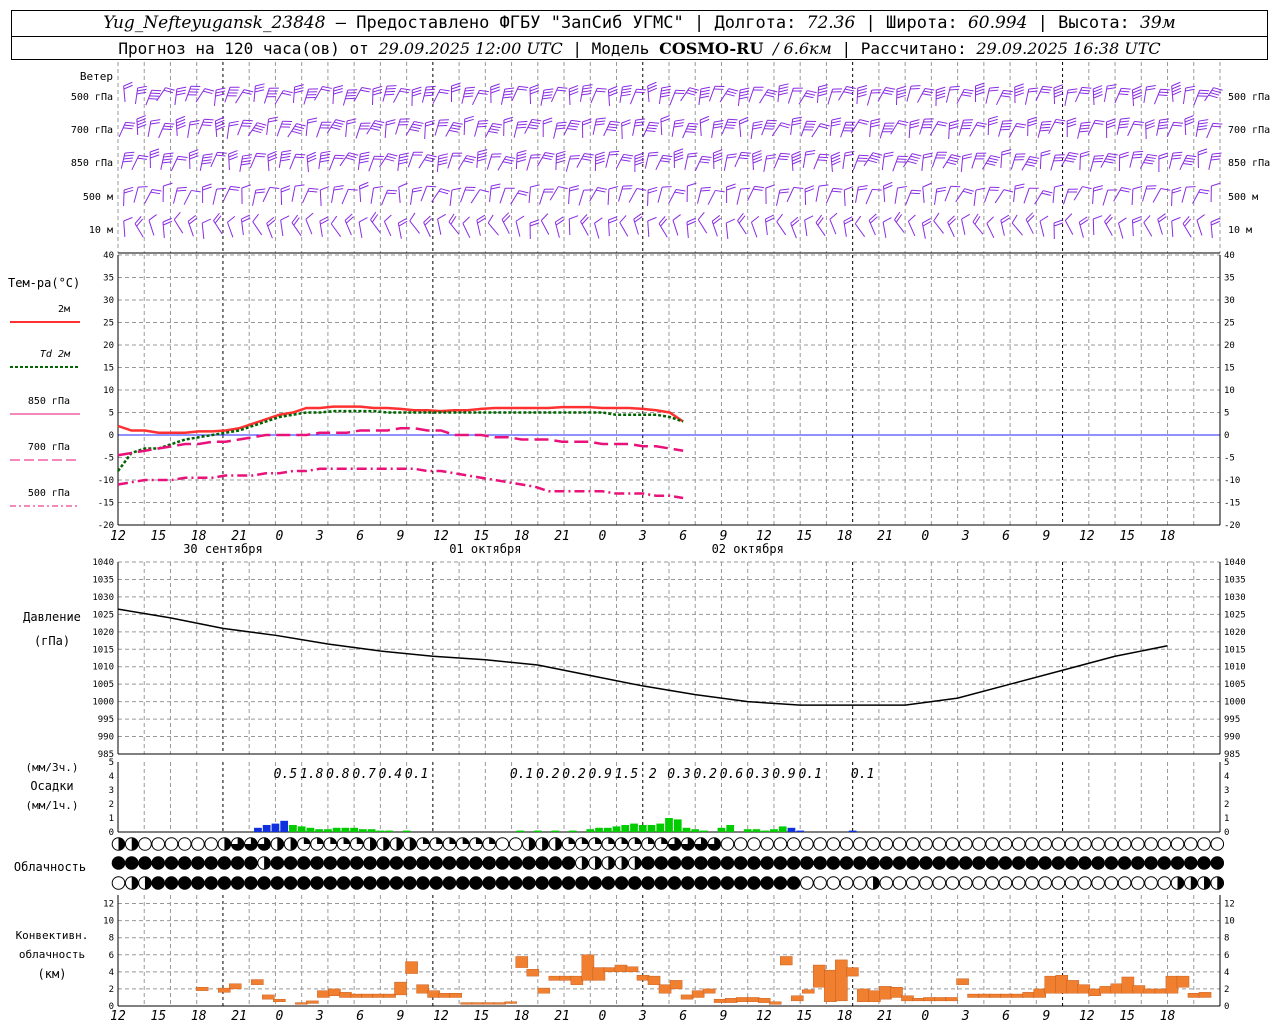 Image resolution: width=1280 pixels, height=1024 pixels. I want to click on conv-hour-label: 3, so click(965, 1016).